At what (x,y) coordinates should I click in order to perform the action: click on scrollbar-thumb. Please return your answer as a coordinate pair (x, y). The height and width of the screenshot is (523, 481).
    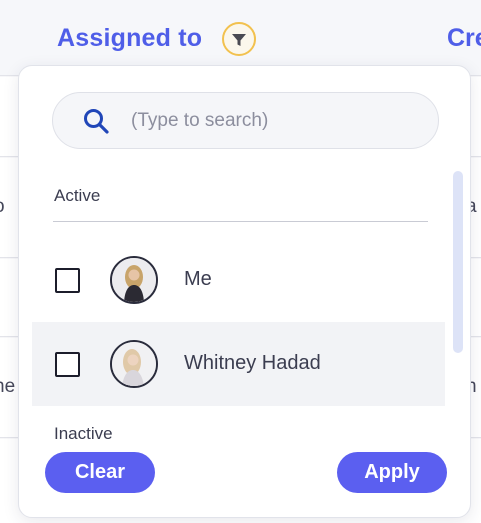
    Looking at the image, I should click on (458, 262).